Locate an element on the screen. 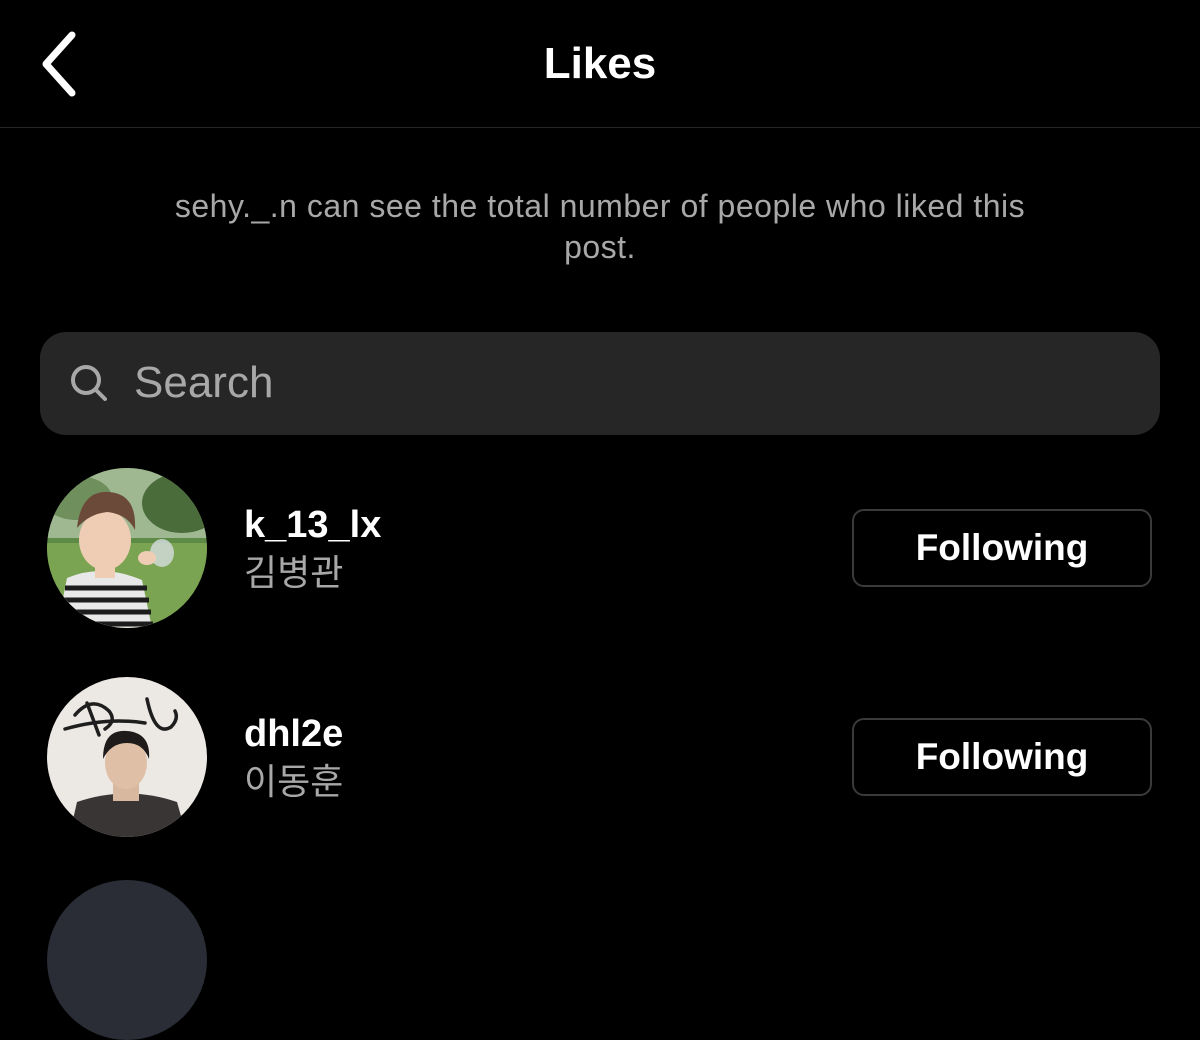 The image size is (1200, 1040). full-name: 김병관 is located at coordinates (294, 572).